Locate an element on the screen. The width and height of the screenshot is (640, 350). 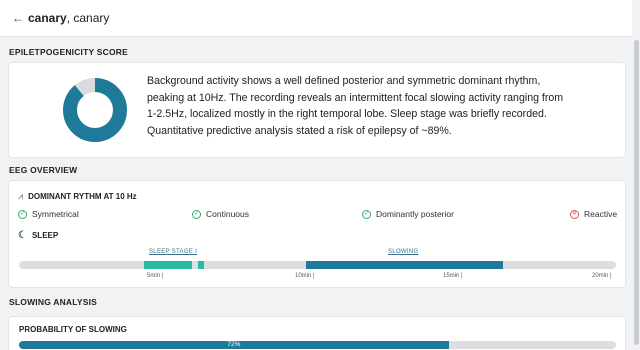
tick-15min: 15min | is located at coordinates (453, 276).